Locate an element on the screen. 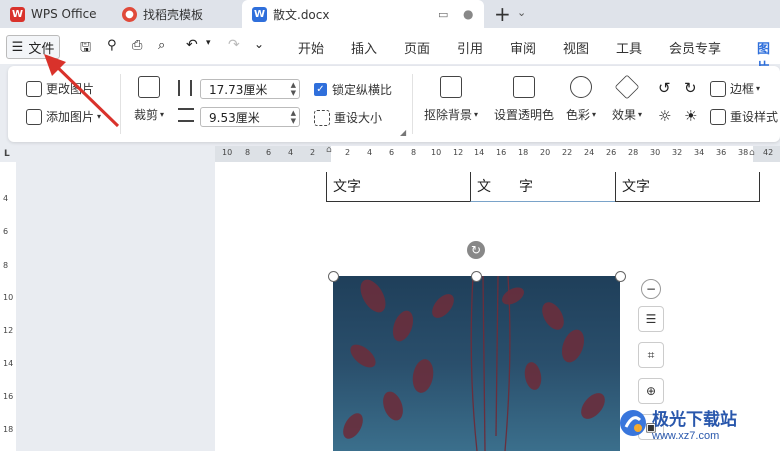  word-doc-icon: W is located at coordinates (259, 14).